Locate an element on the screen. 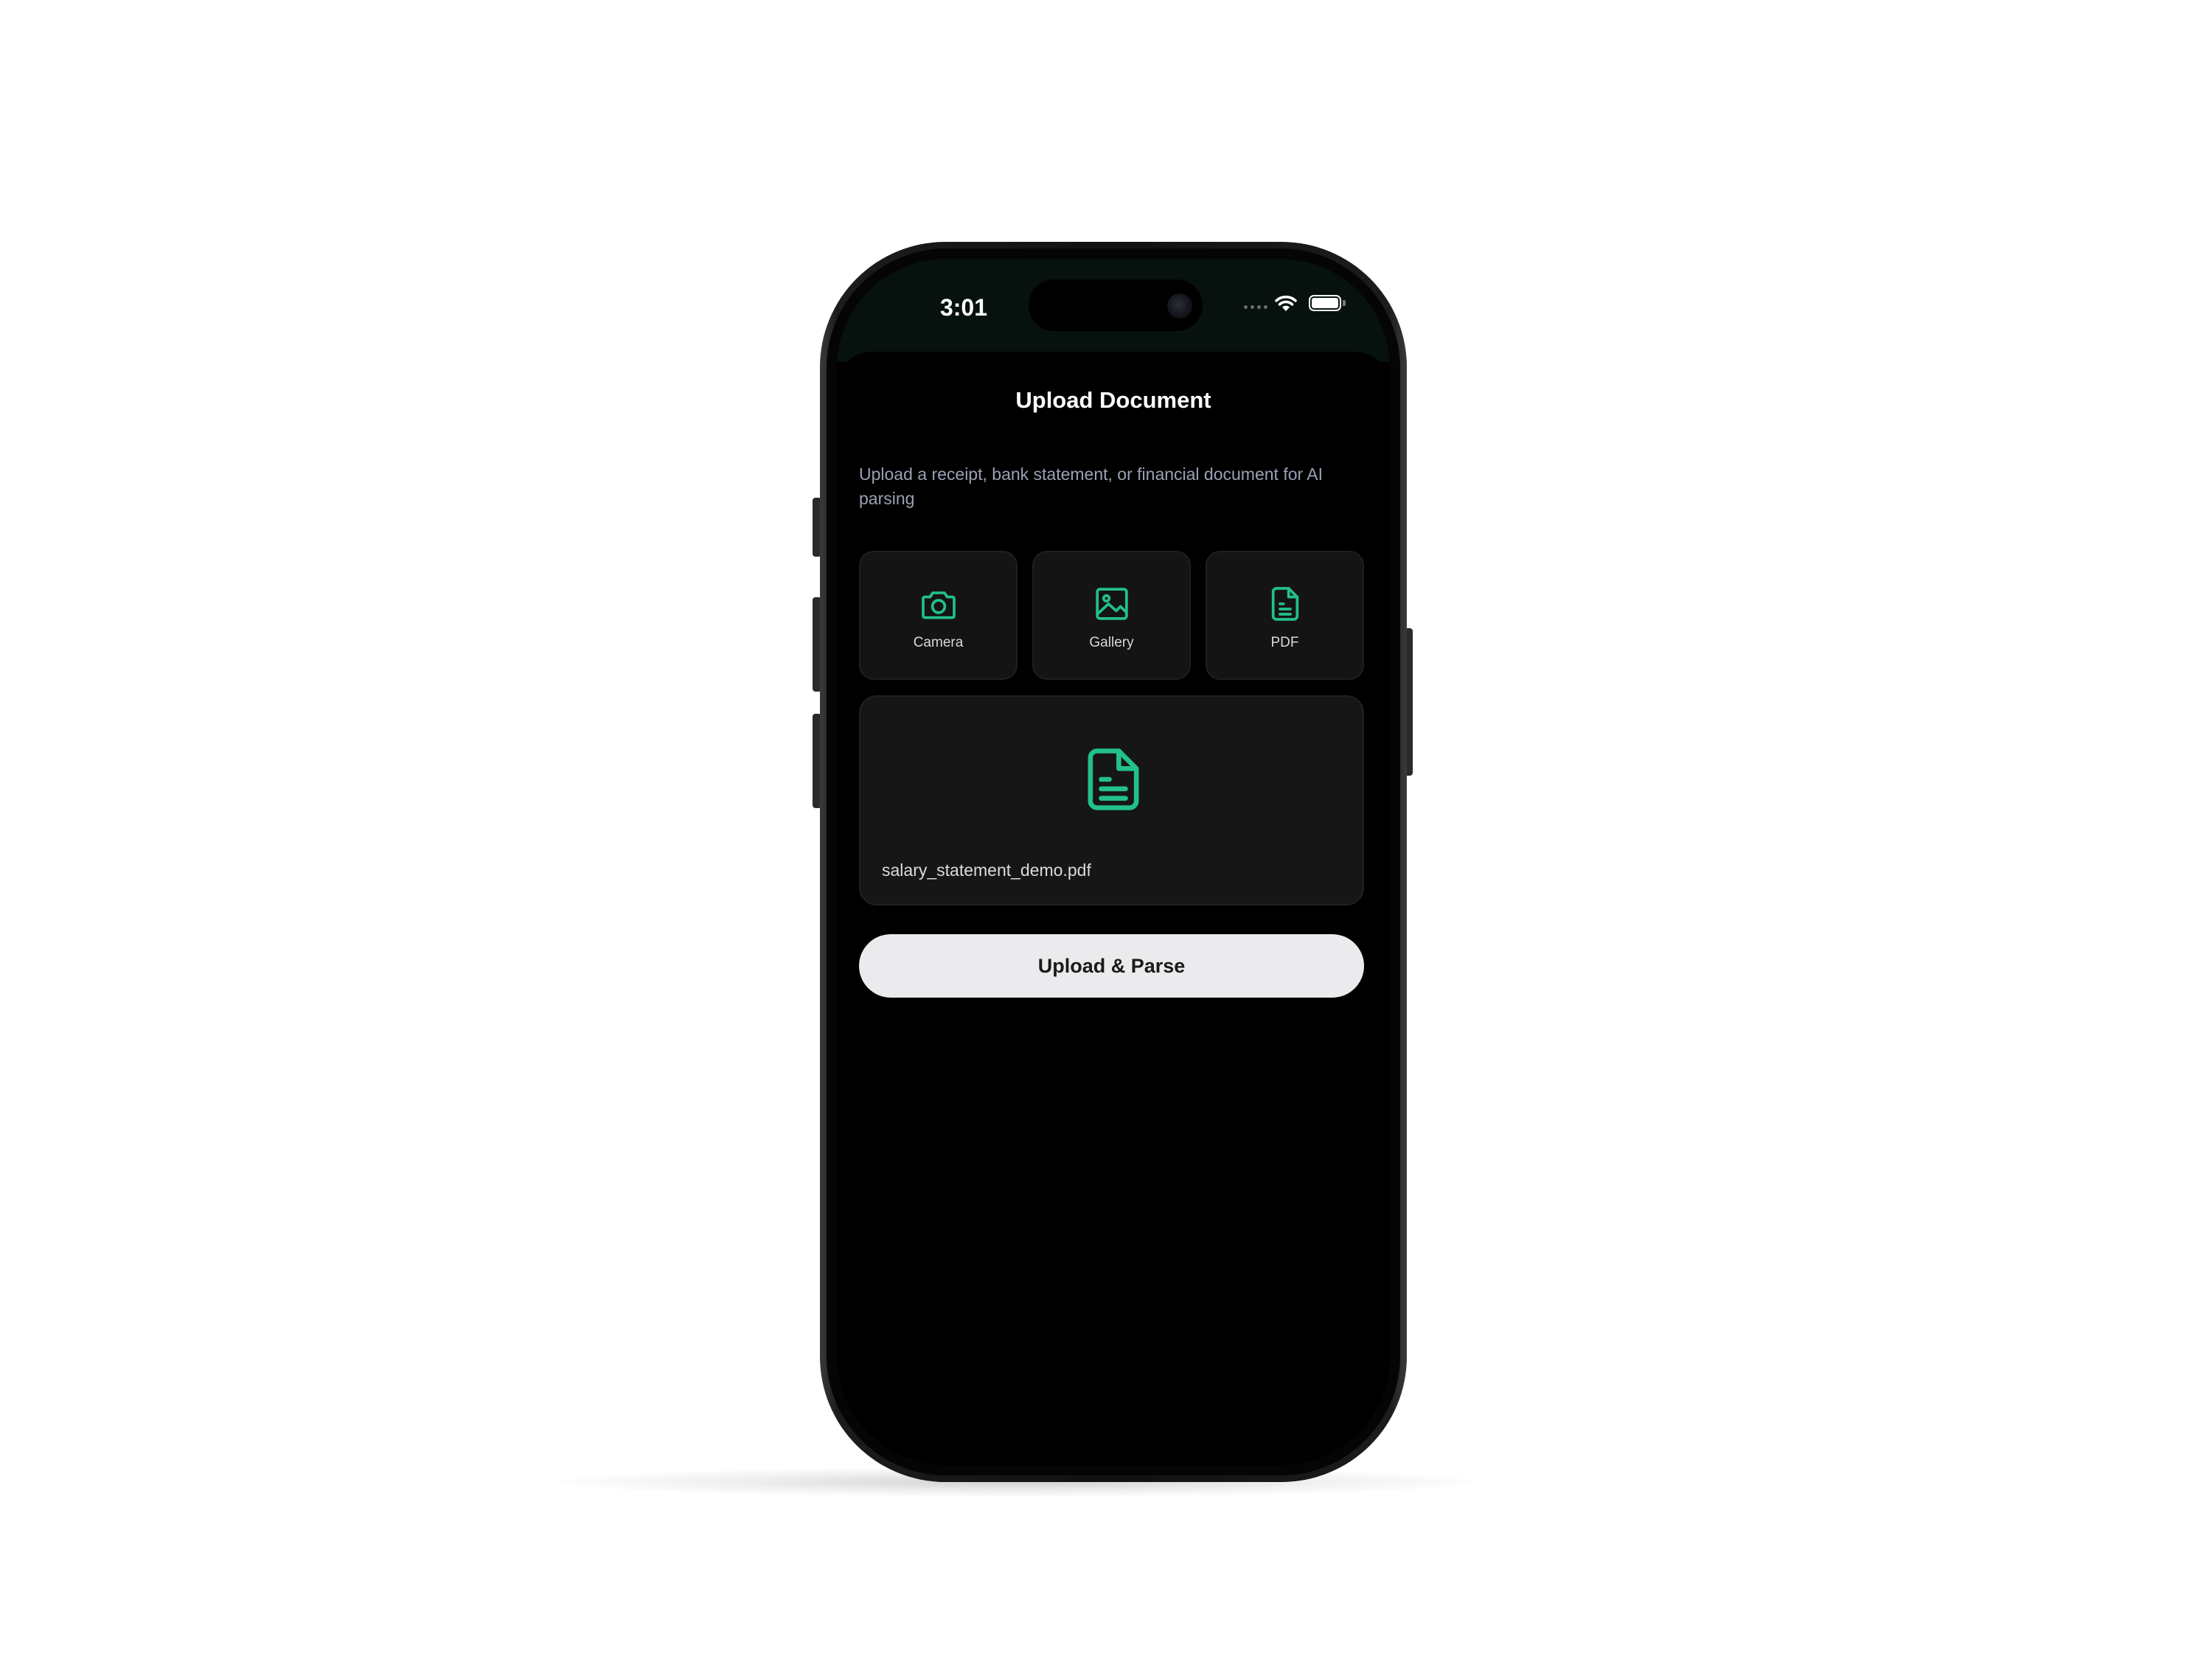 Image resolution: width=2212 pixels, height=1659 pixels. image-icon is located at coordinates (1111, 604).